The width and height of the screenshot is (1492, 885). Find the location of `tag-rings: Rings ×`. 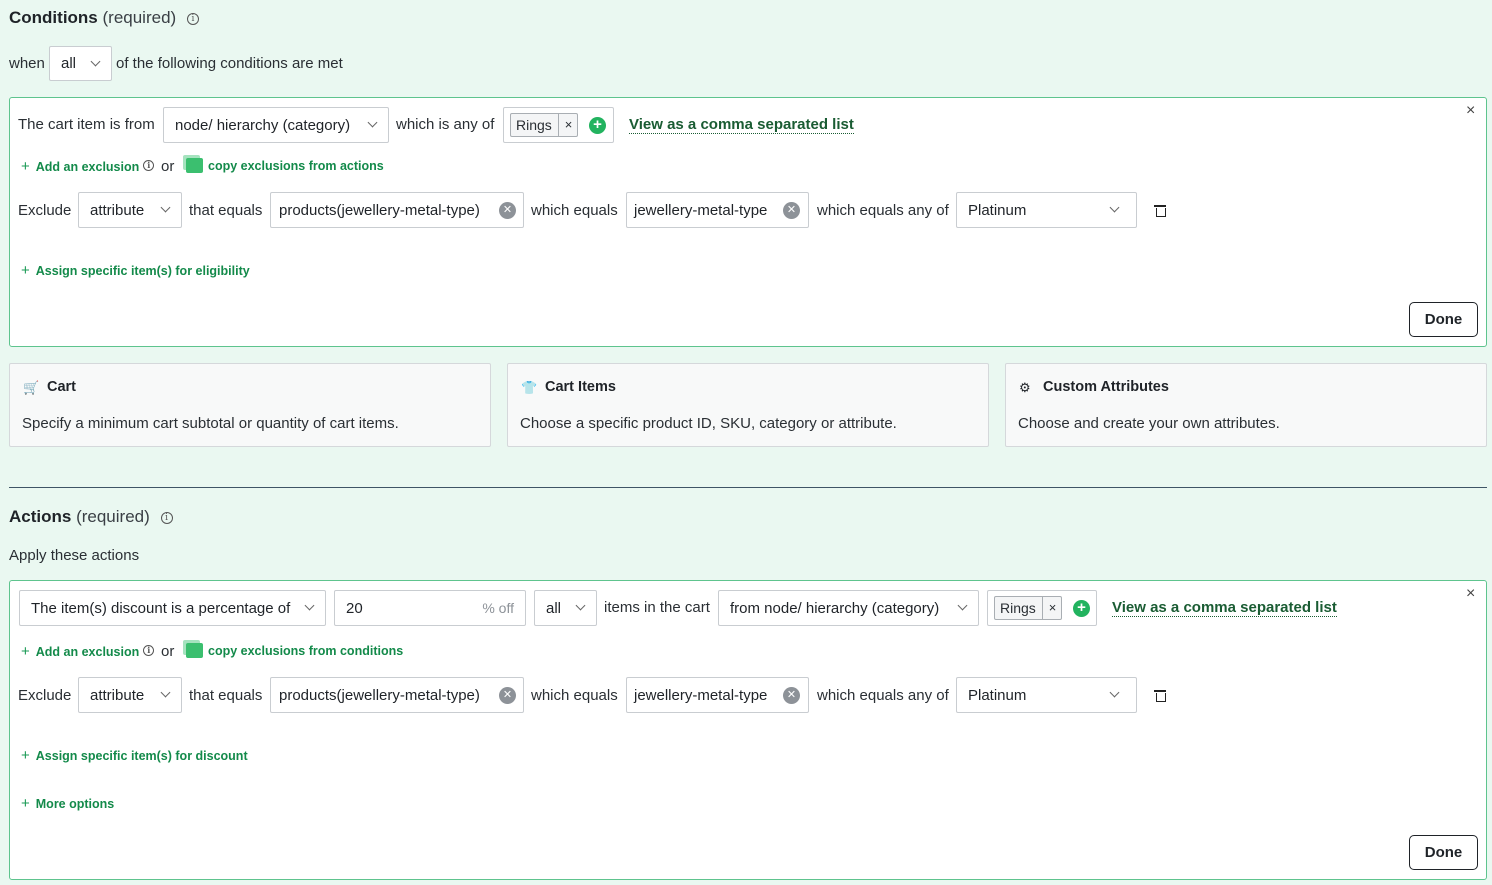

tag-rings: Rings × is located at coordinates (544, 125).